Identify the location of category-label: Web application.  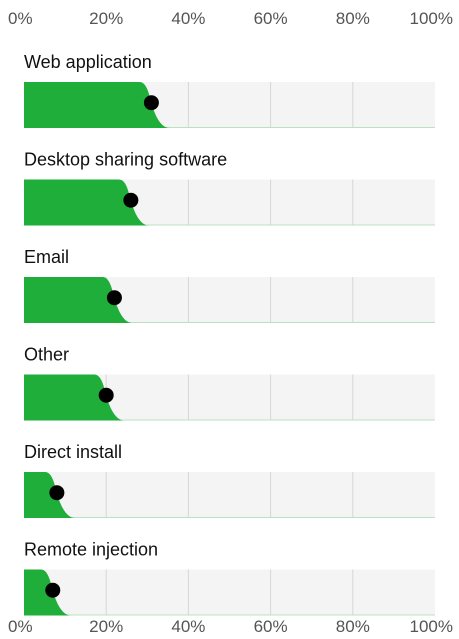
(88, 62).